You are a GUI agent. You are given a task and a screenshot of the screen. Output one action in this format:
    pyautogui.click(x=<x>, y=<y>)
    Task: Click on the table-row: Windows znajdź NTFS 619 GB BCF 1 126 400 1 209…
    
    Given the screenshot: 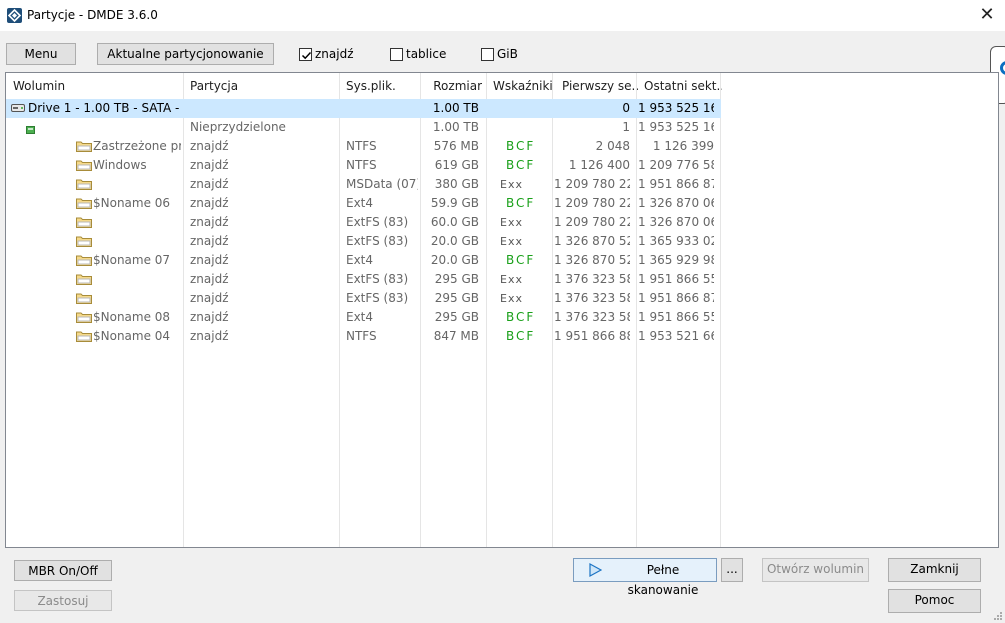 What is the action you would take?
    pyautogui.click(x=363, y=165)
    